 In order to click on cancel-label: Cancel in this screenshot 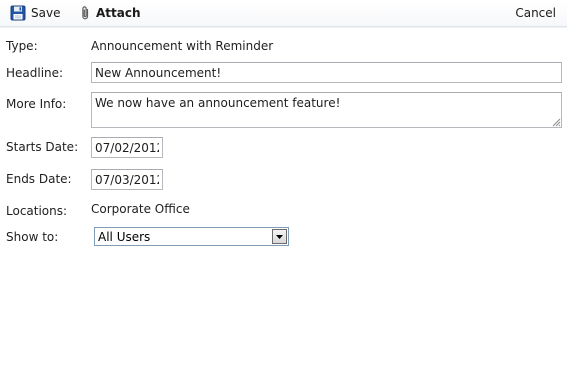, I will do `click(535, 13)`.